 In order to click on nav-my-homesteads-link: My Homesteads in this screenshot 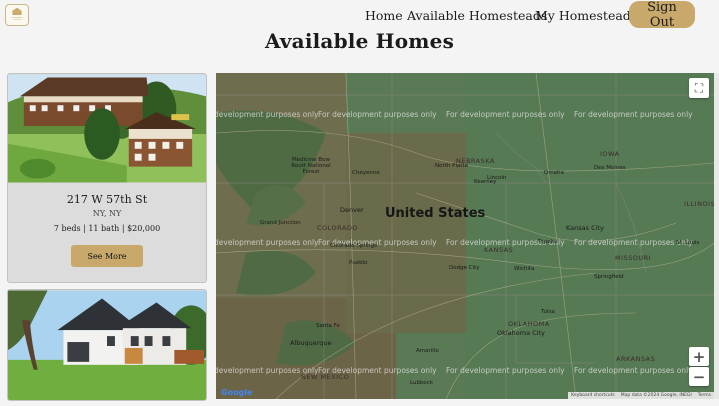, I will do `click(586, 15)`.